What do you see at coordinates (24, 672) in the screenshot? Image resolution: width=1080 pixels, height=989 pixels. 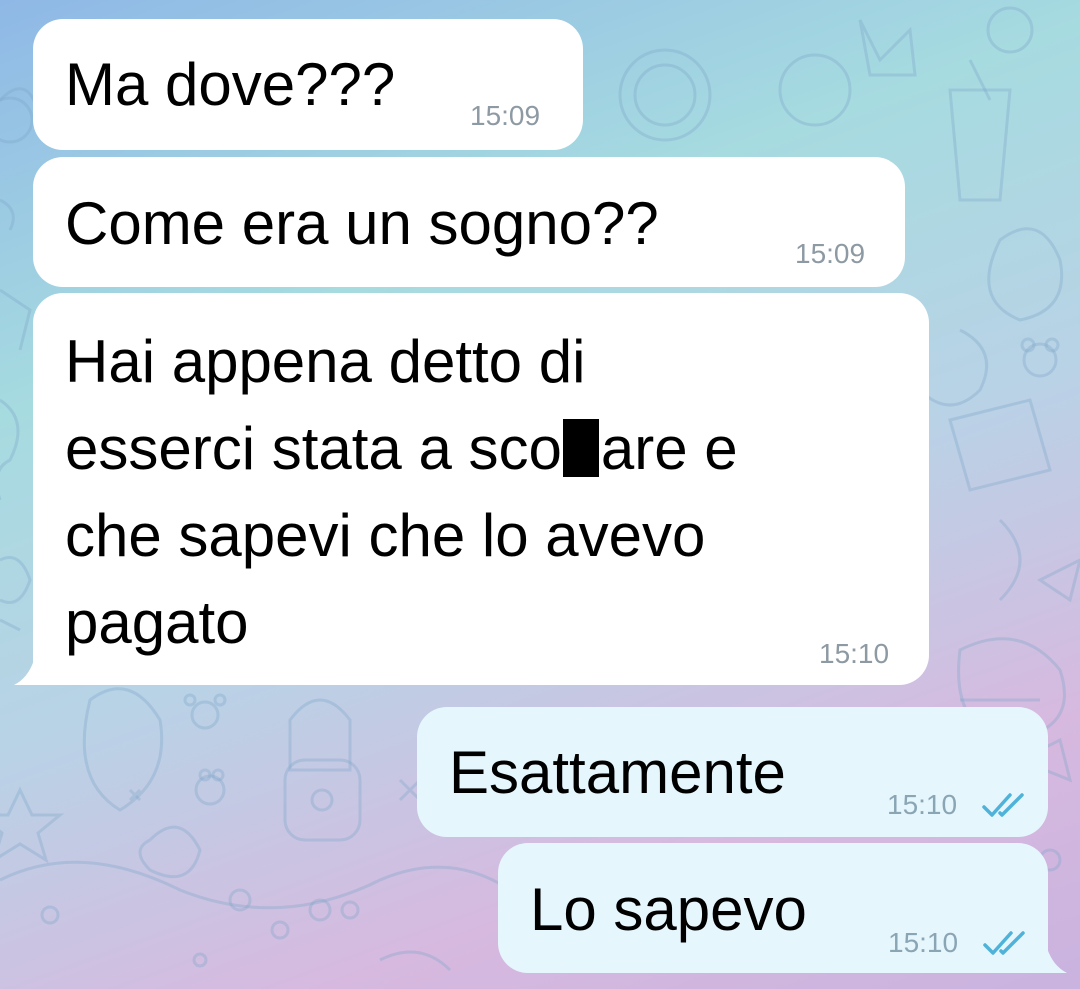 I see `bubble-tail-incoming` at bounding box center [24, 672].